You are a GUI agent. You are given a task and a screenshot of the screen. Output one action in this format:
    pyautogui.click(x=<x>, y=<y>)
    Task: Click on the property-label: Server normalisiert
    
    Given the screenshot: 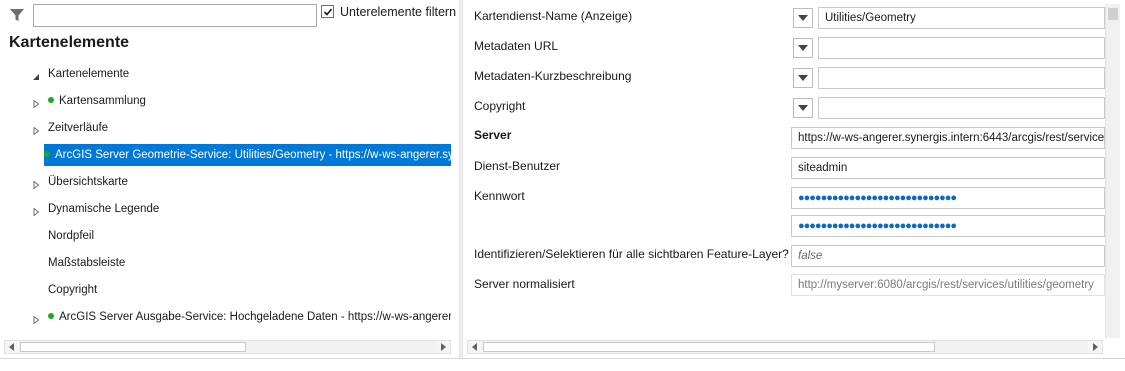 What is the action you would take?
    pyautogui.click(x=524, y=284)
    